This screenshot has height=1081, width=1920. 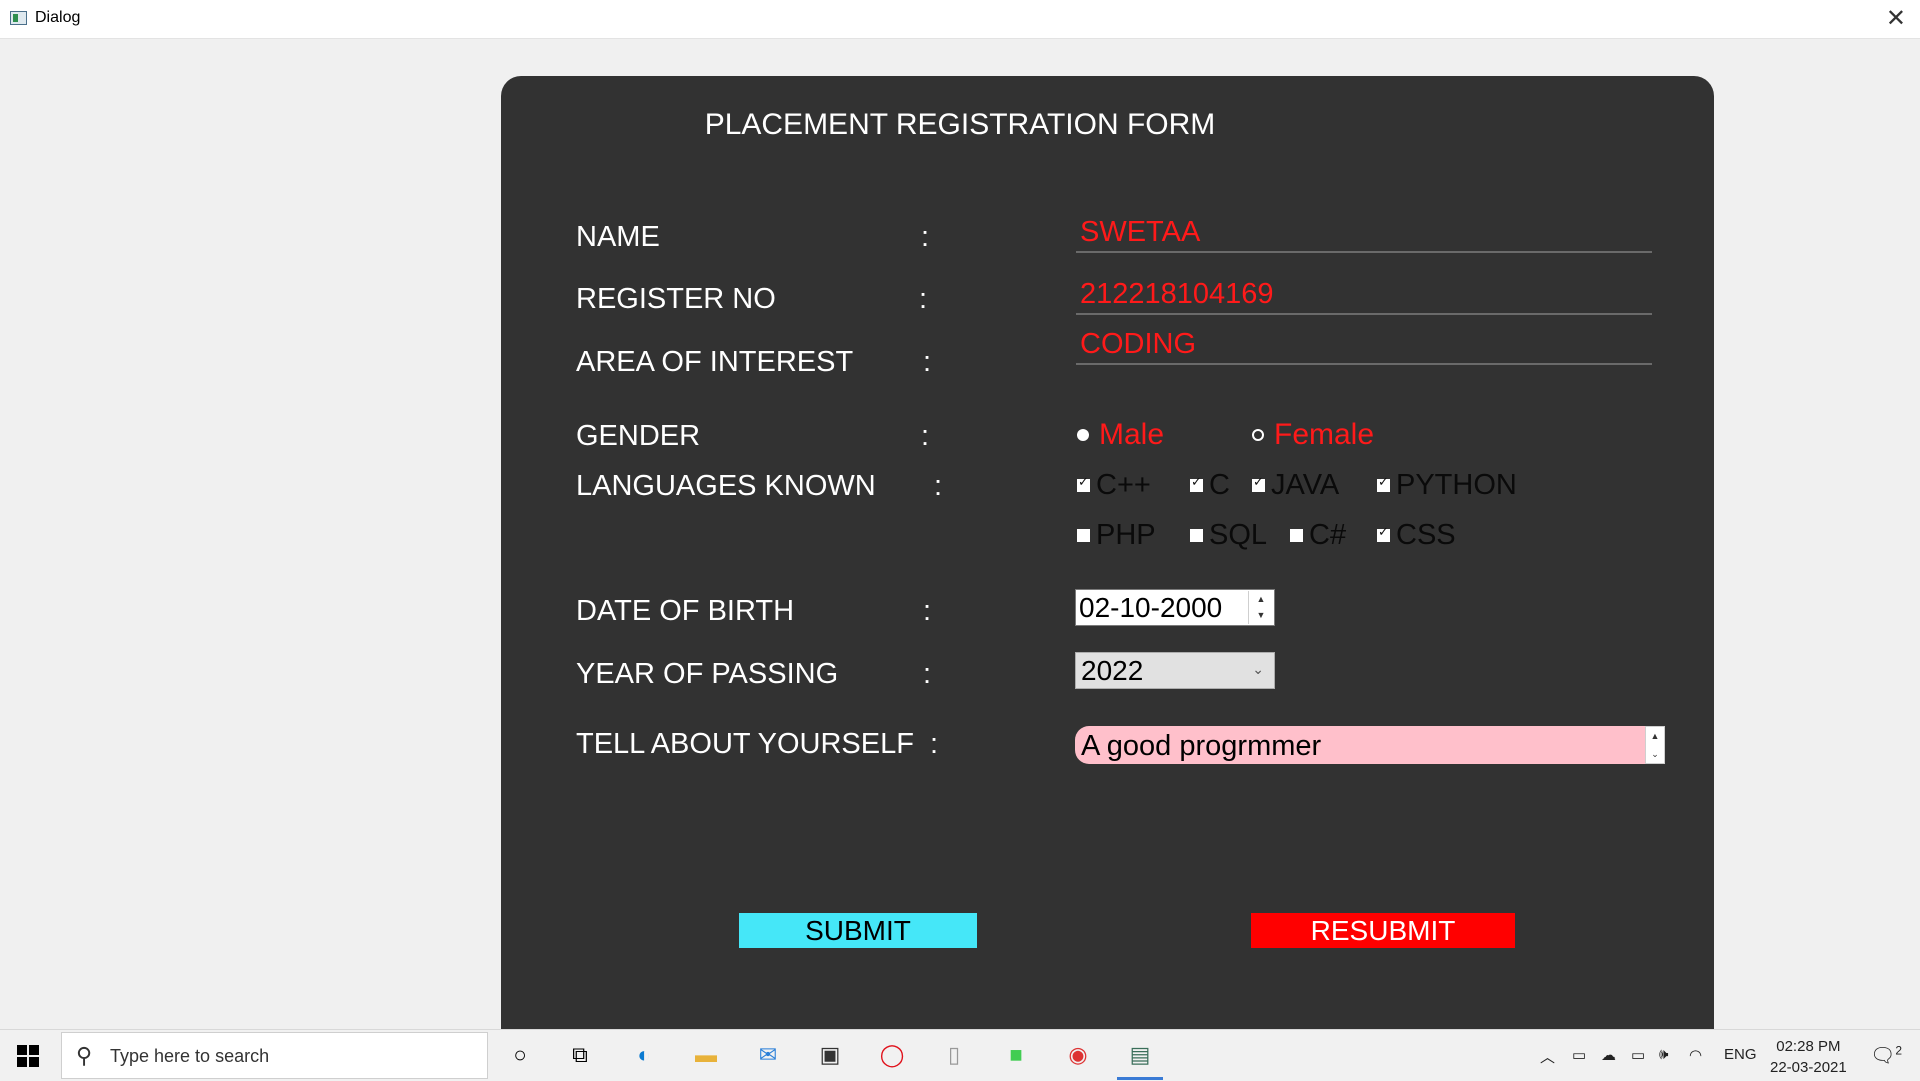 I want to click on year-of-passing-select: 2022 ⌄, so click(x=1175, y=670).